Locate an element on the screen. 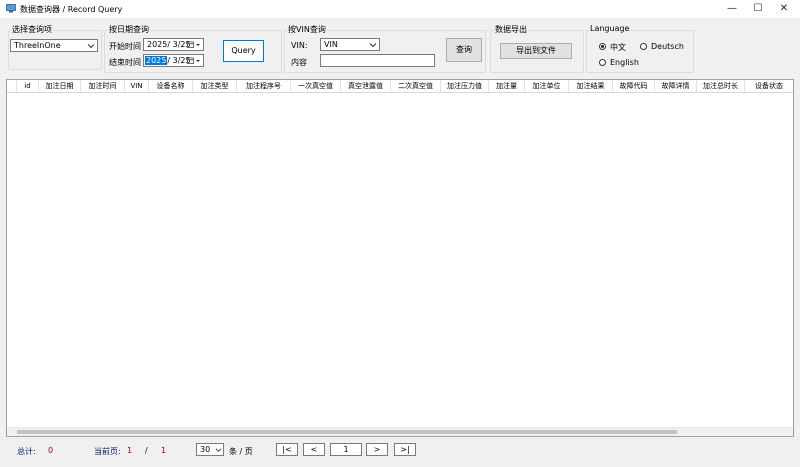  row-header-corner is located at coordinates (12, 86).